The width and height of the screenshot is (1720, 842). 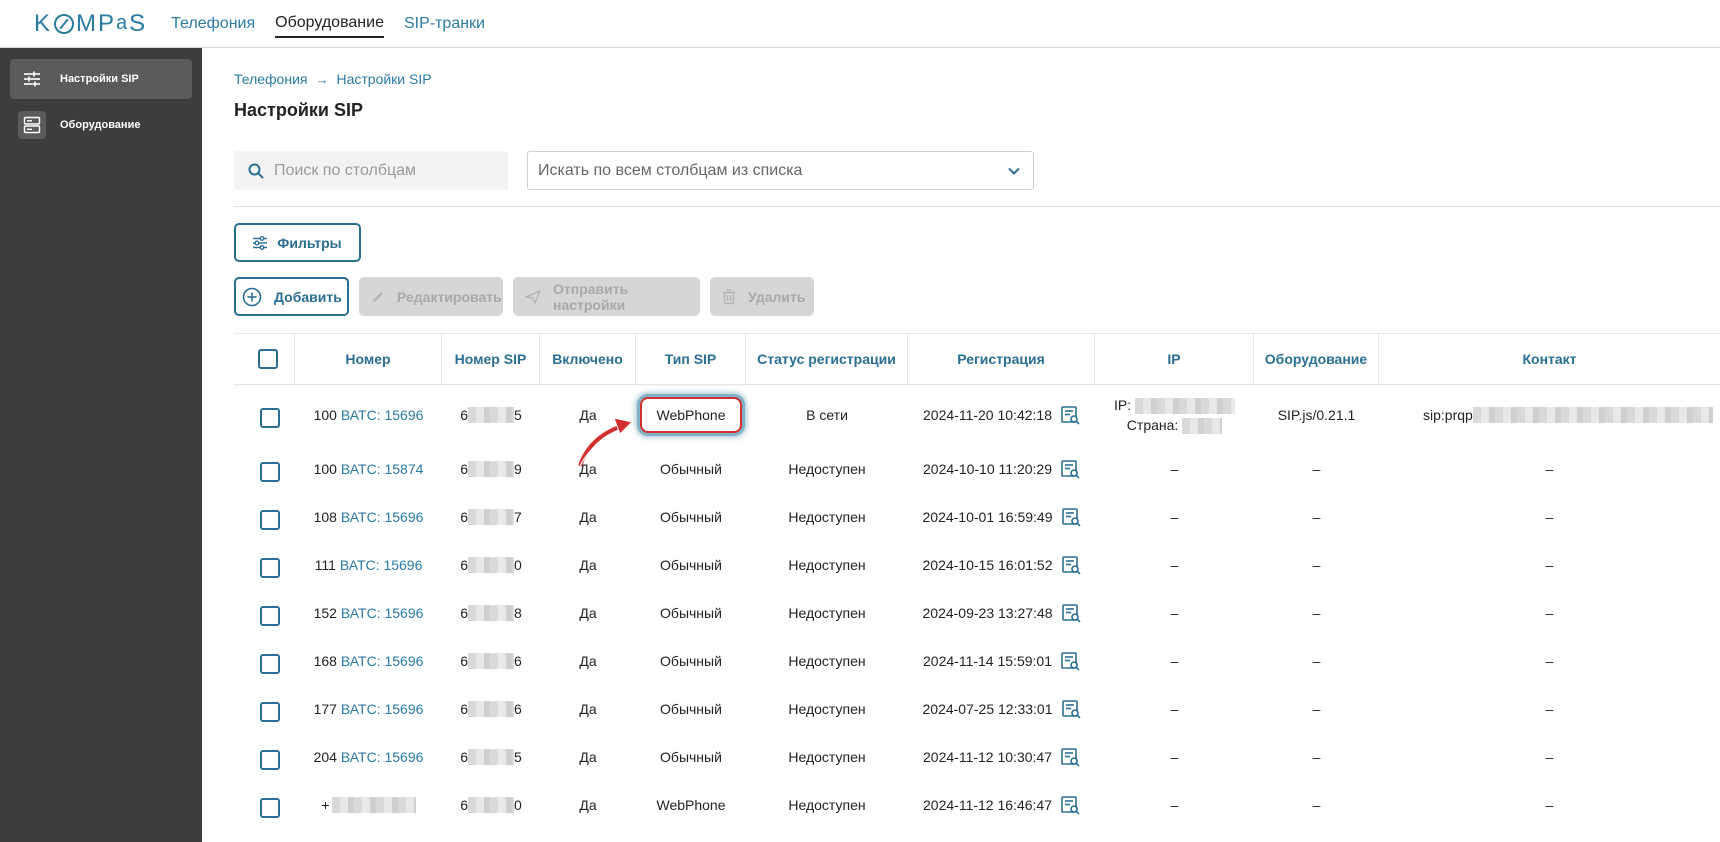 I want to click on edit-button: Редактировать, so click(x=431, y=296).